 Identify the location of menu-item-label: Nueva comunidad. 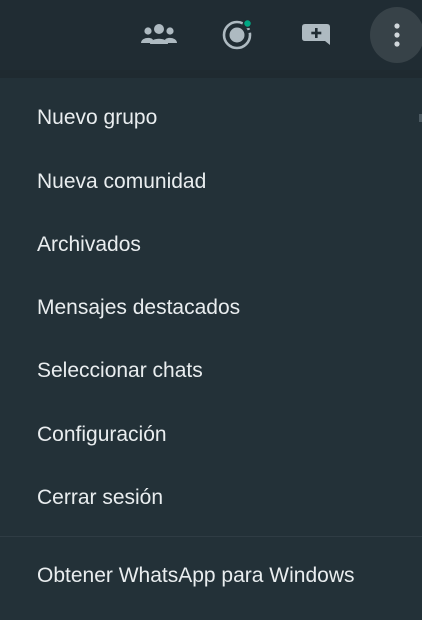
(122, 181).